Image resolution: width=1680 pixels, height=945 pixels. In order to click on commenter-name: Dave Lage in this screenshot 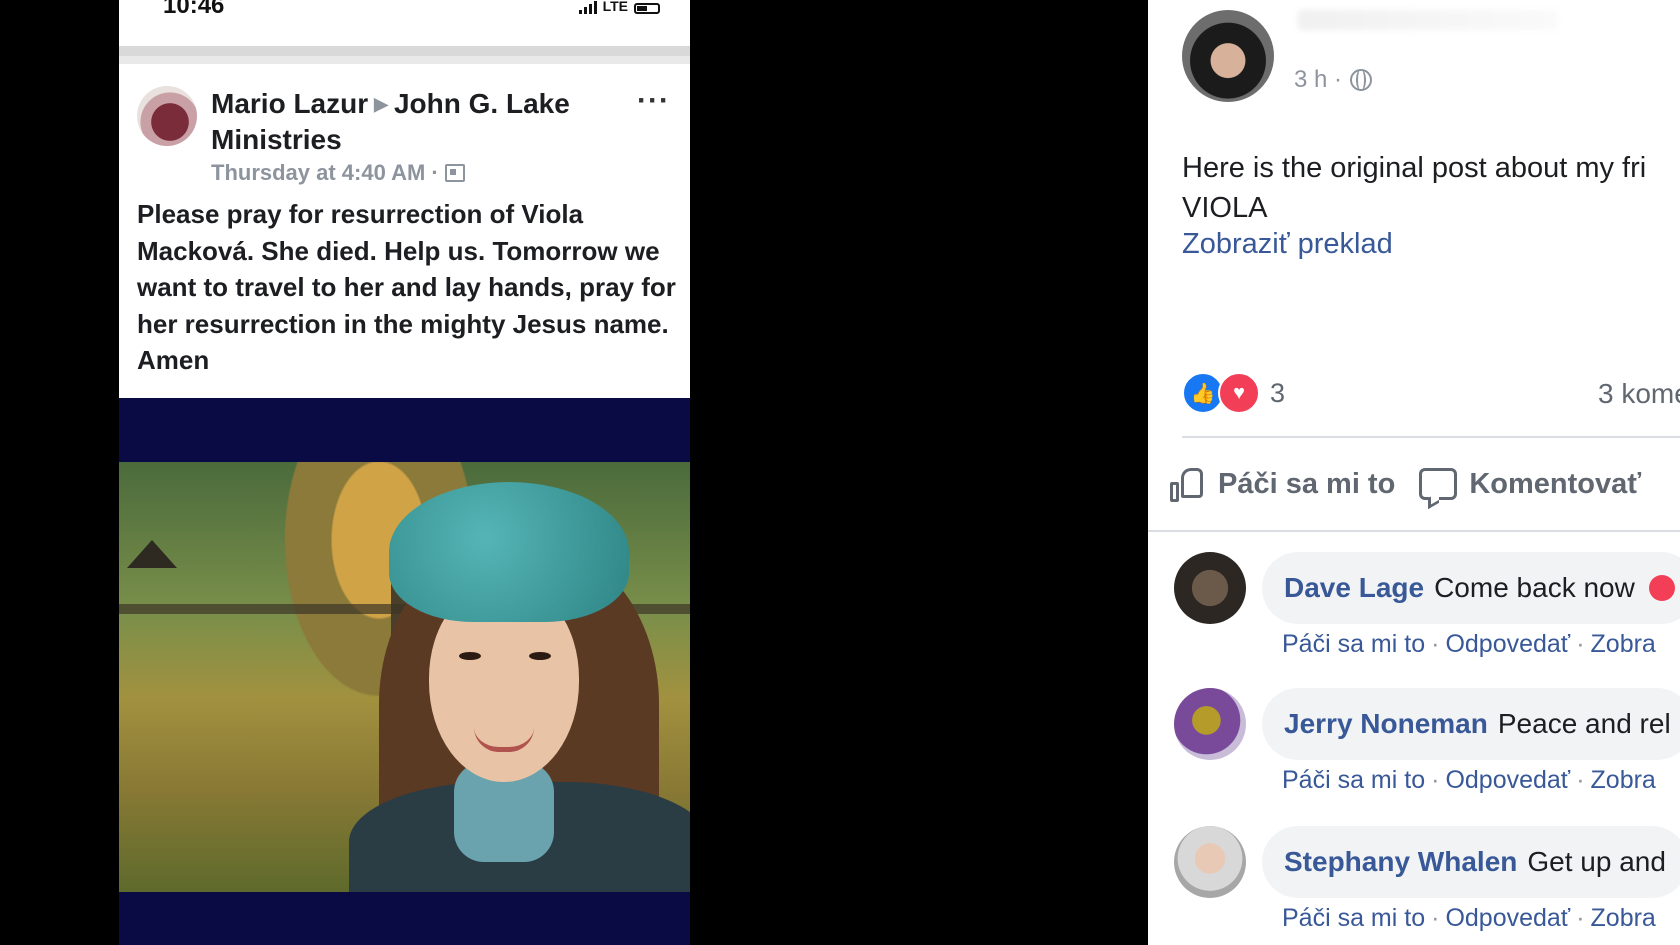, I will do `click(1354, 588)`.